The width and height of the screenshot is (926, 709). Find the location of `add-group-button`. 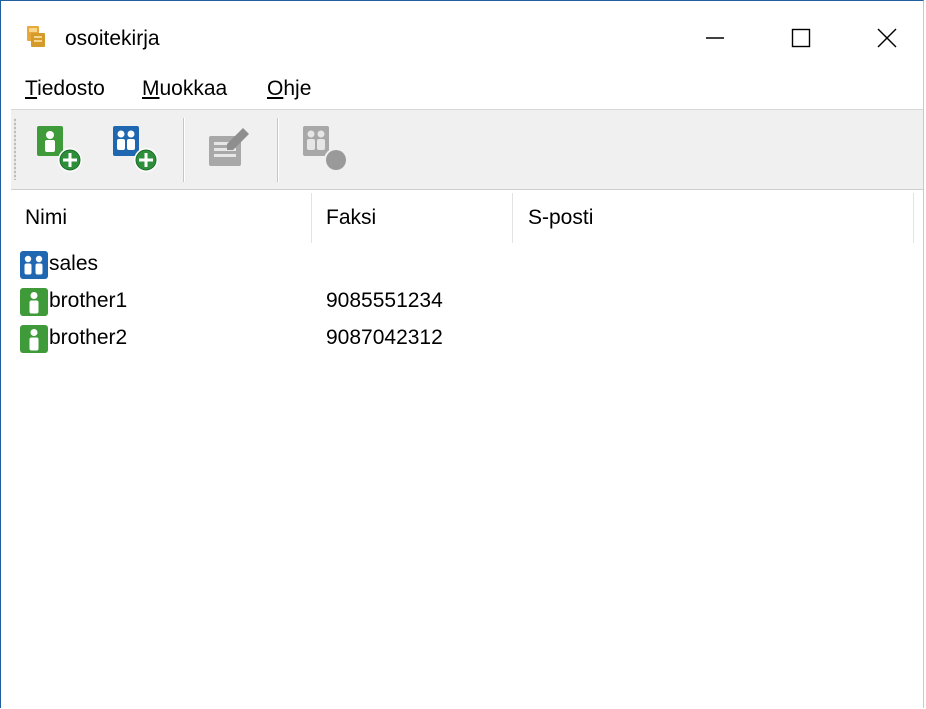

add-group-button is located at coordinates (135, 150).